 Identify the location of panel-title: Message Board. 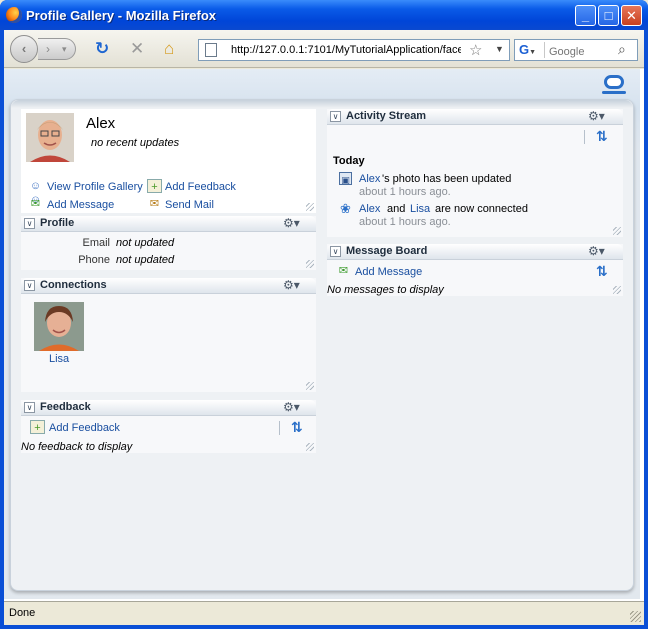
(387, 251).